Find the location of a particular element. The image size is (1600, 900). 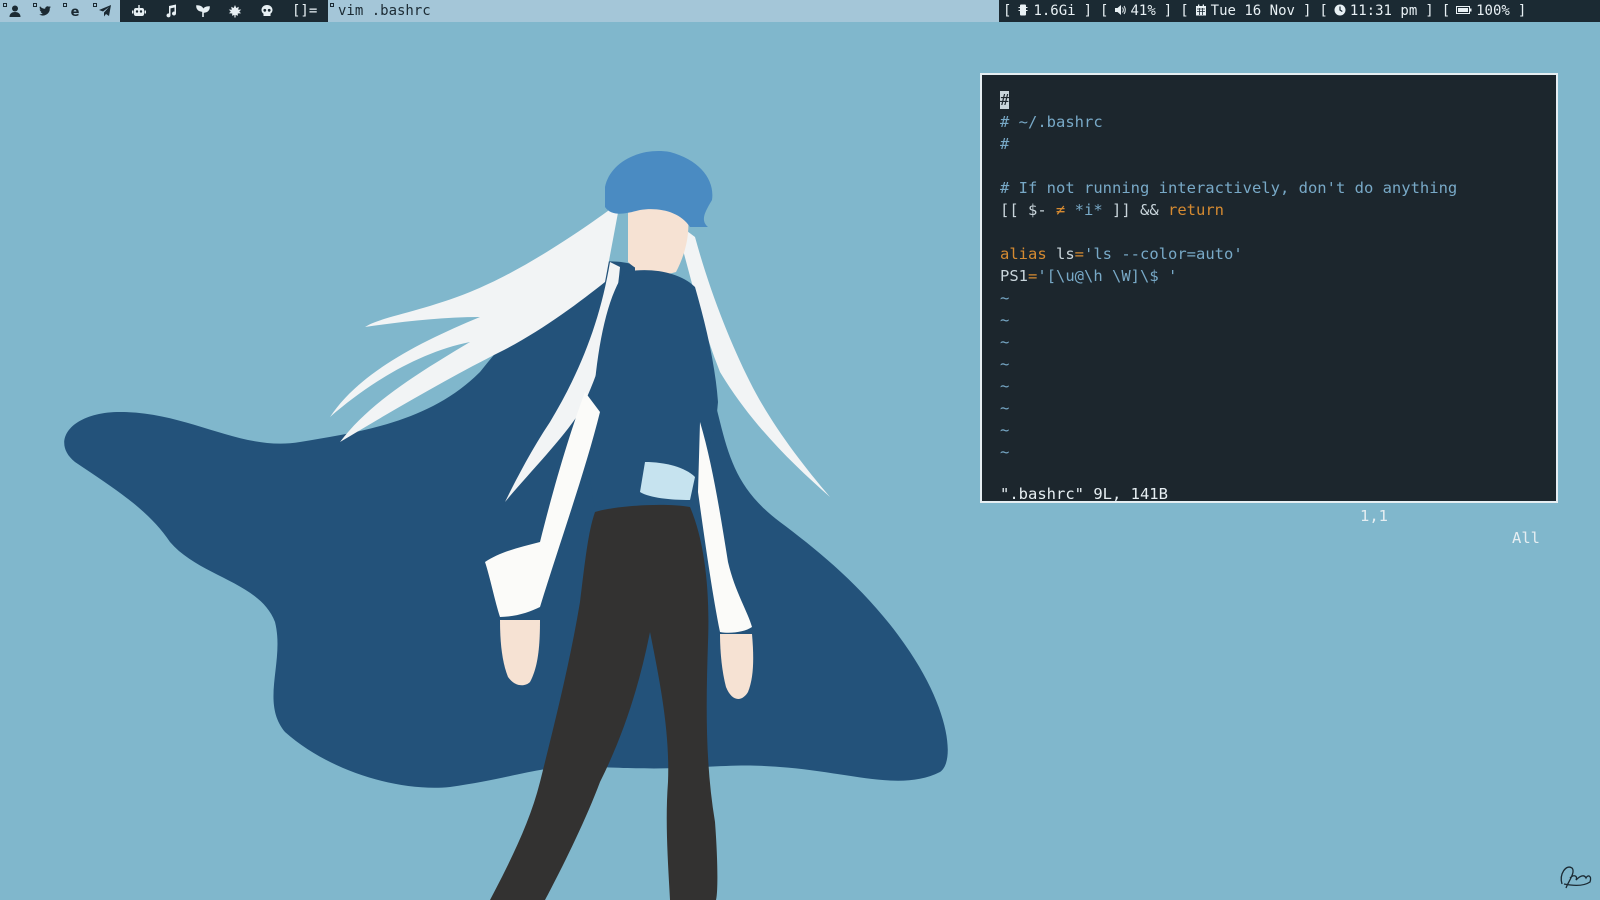

code-token: ≠ is located at coordinates (1061, 210).